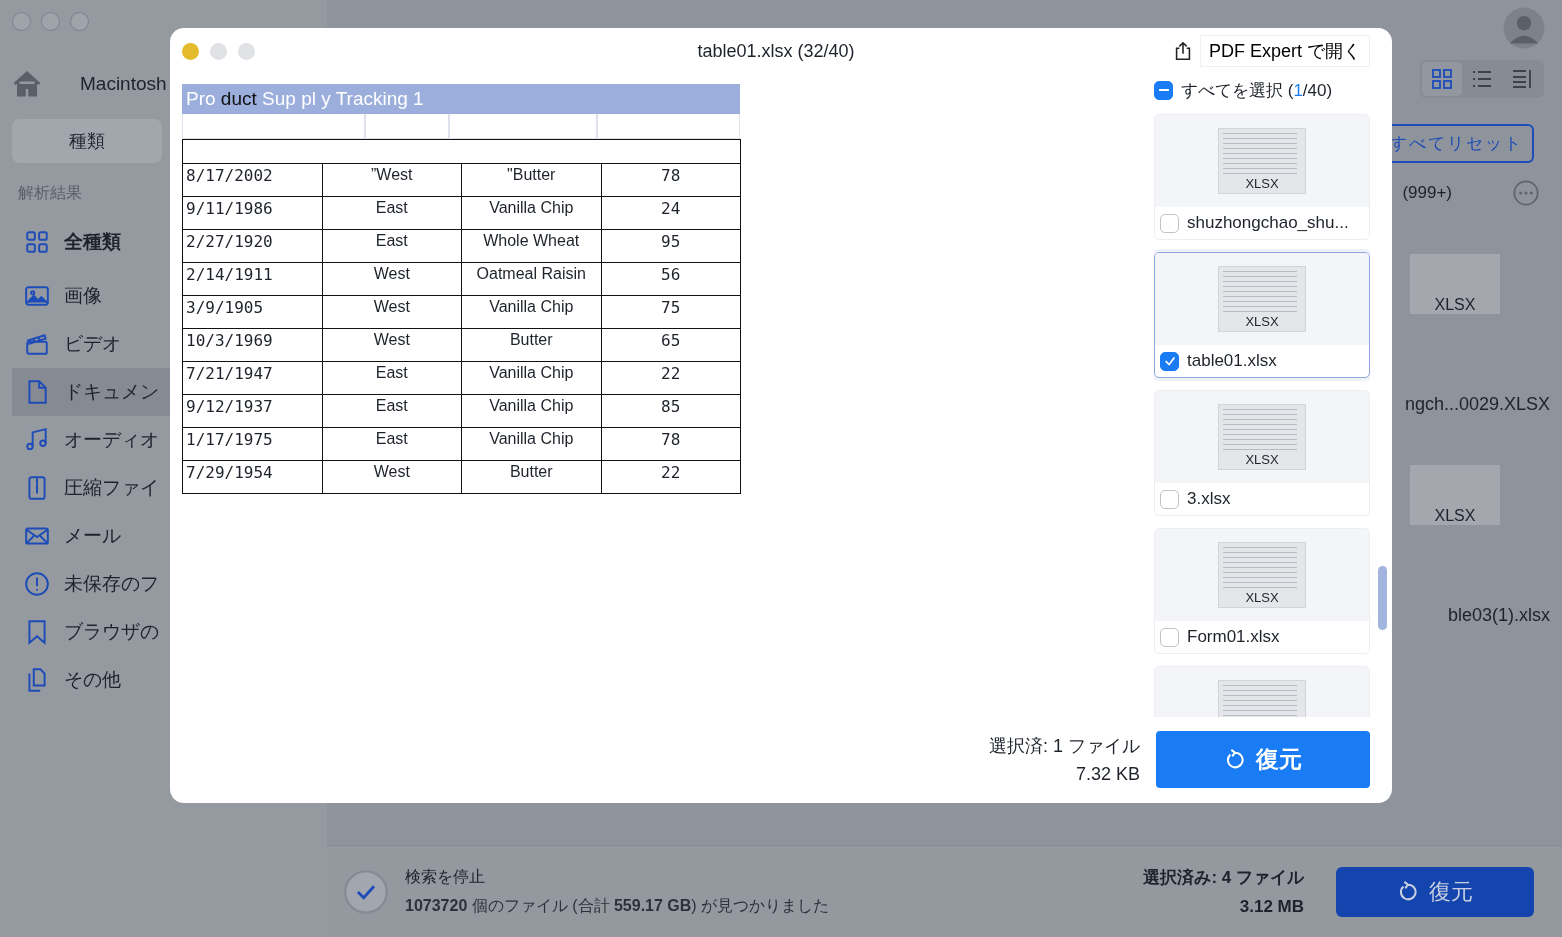  What do you see at coordinates (252, 279) in the screenshot?
I see `table-cell: 2/14/1911` at bounding box center [252, 279].